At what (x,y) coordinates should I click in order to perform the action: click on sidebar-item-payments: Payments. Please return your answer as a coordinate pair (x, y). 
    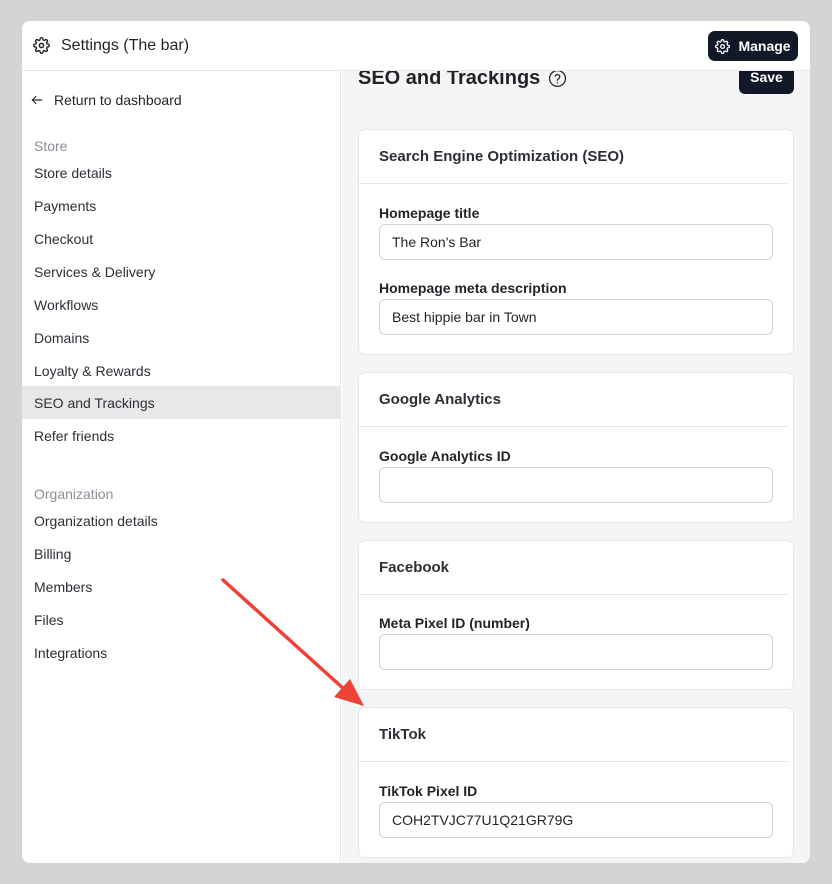
    Looking at the image, I should click on (181, 205).